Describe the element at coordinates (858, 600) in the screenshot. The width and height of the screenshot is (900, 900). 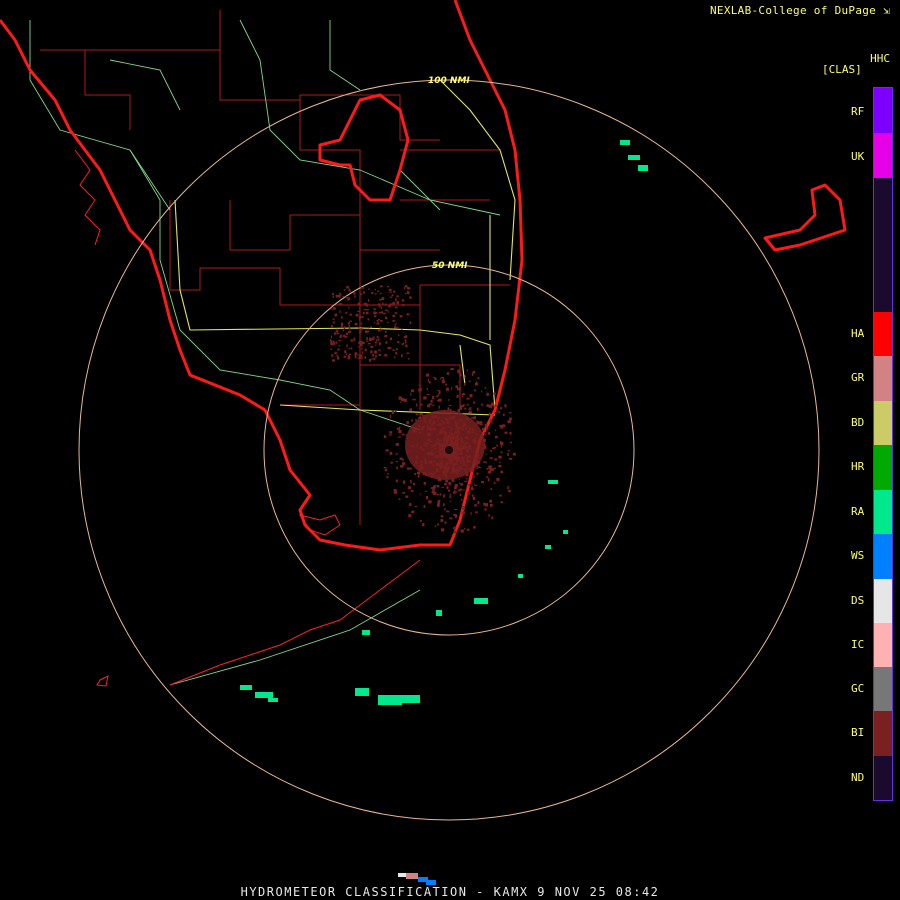
I see `legend-label-ds: DS` at that location.